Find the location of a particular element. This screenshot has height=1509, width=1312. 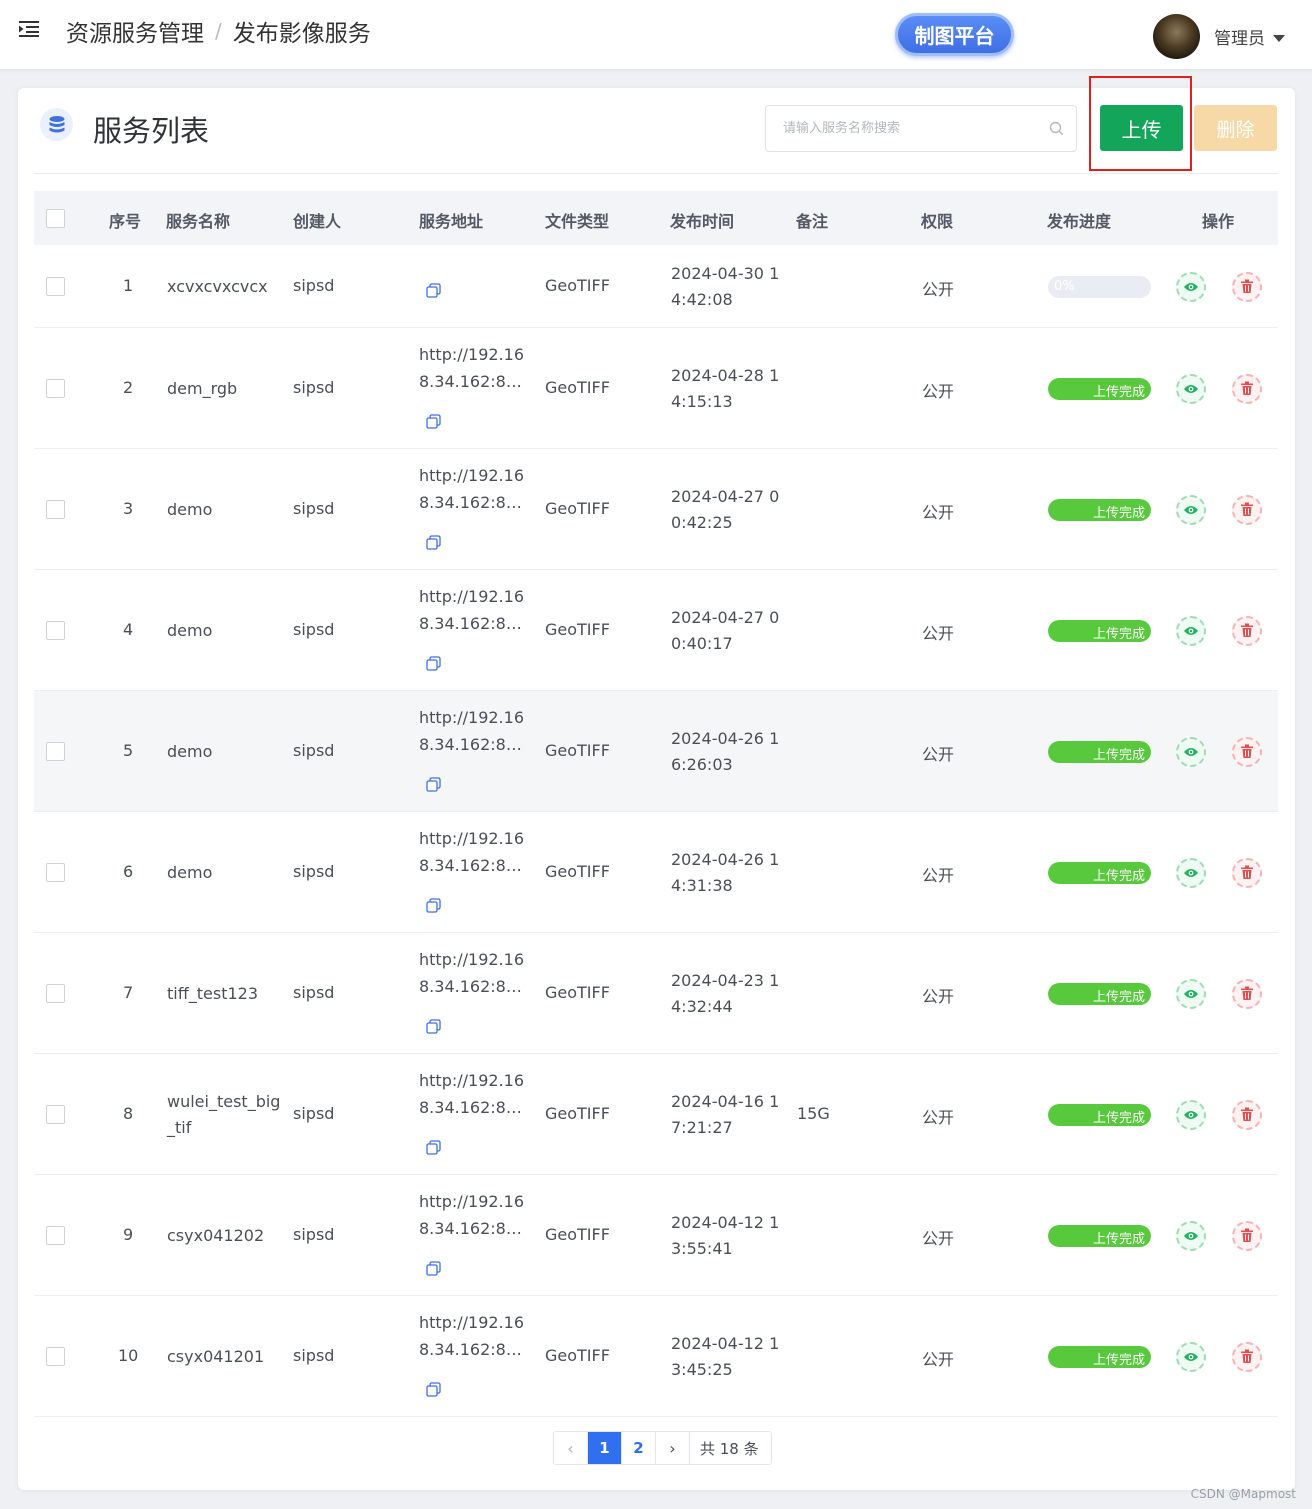

upload-button: 上传 is located at coordinates (1141, 128).